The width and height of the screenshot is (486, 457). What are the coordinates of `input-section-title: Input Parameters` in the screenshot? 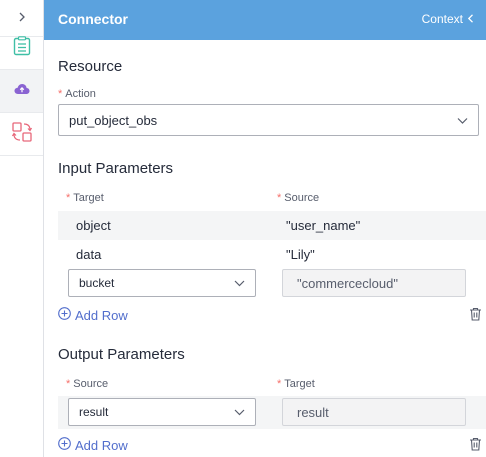 It's located at (116, 168).